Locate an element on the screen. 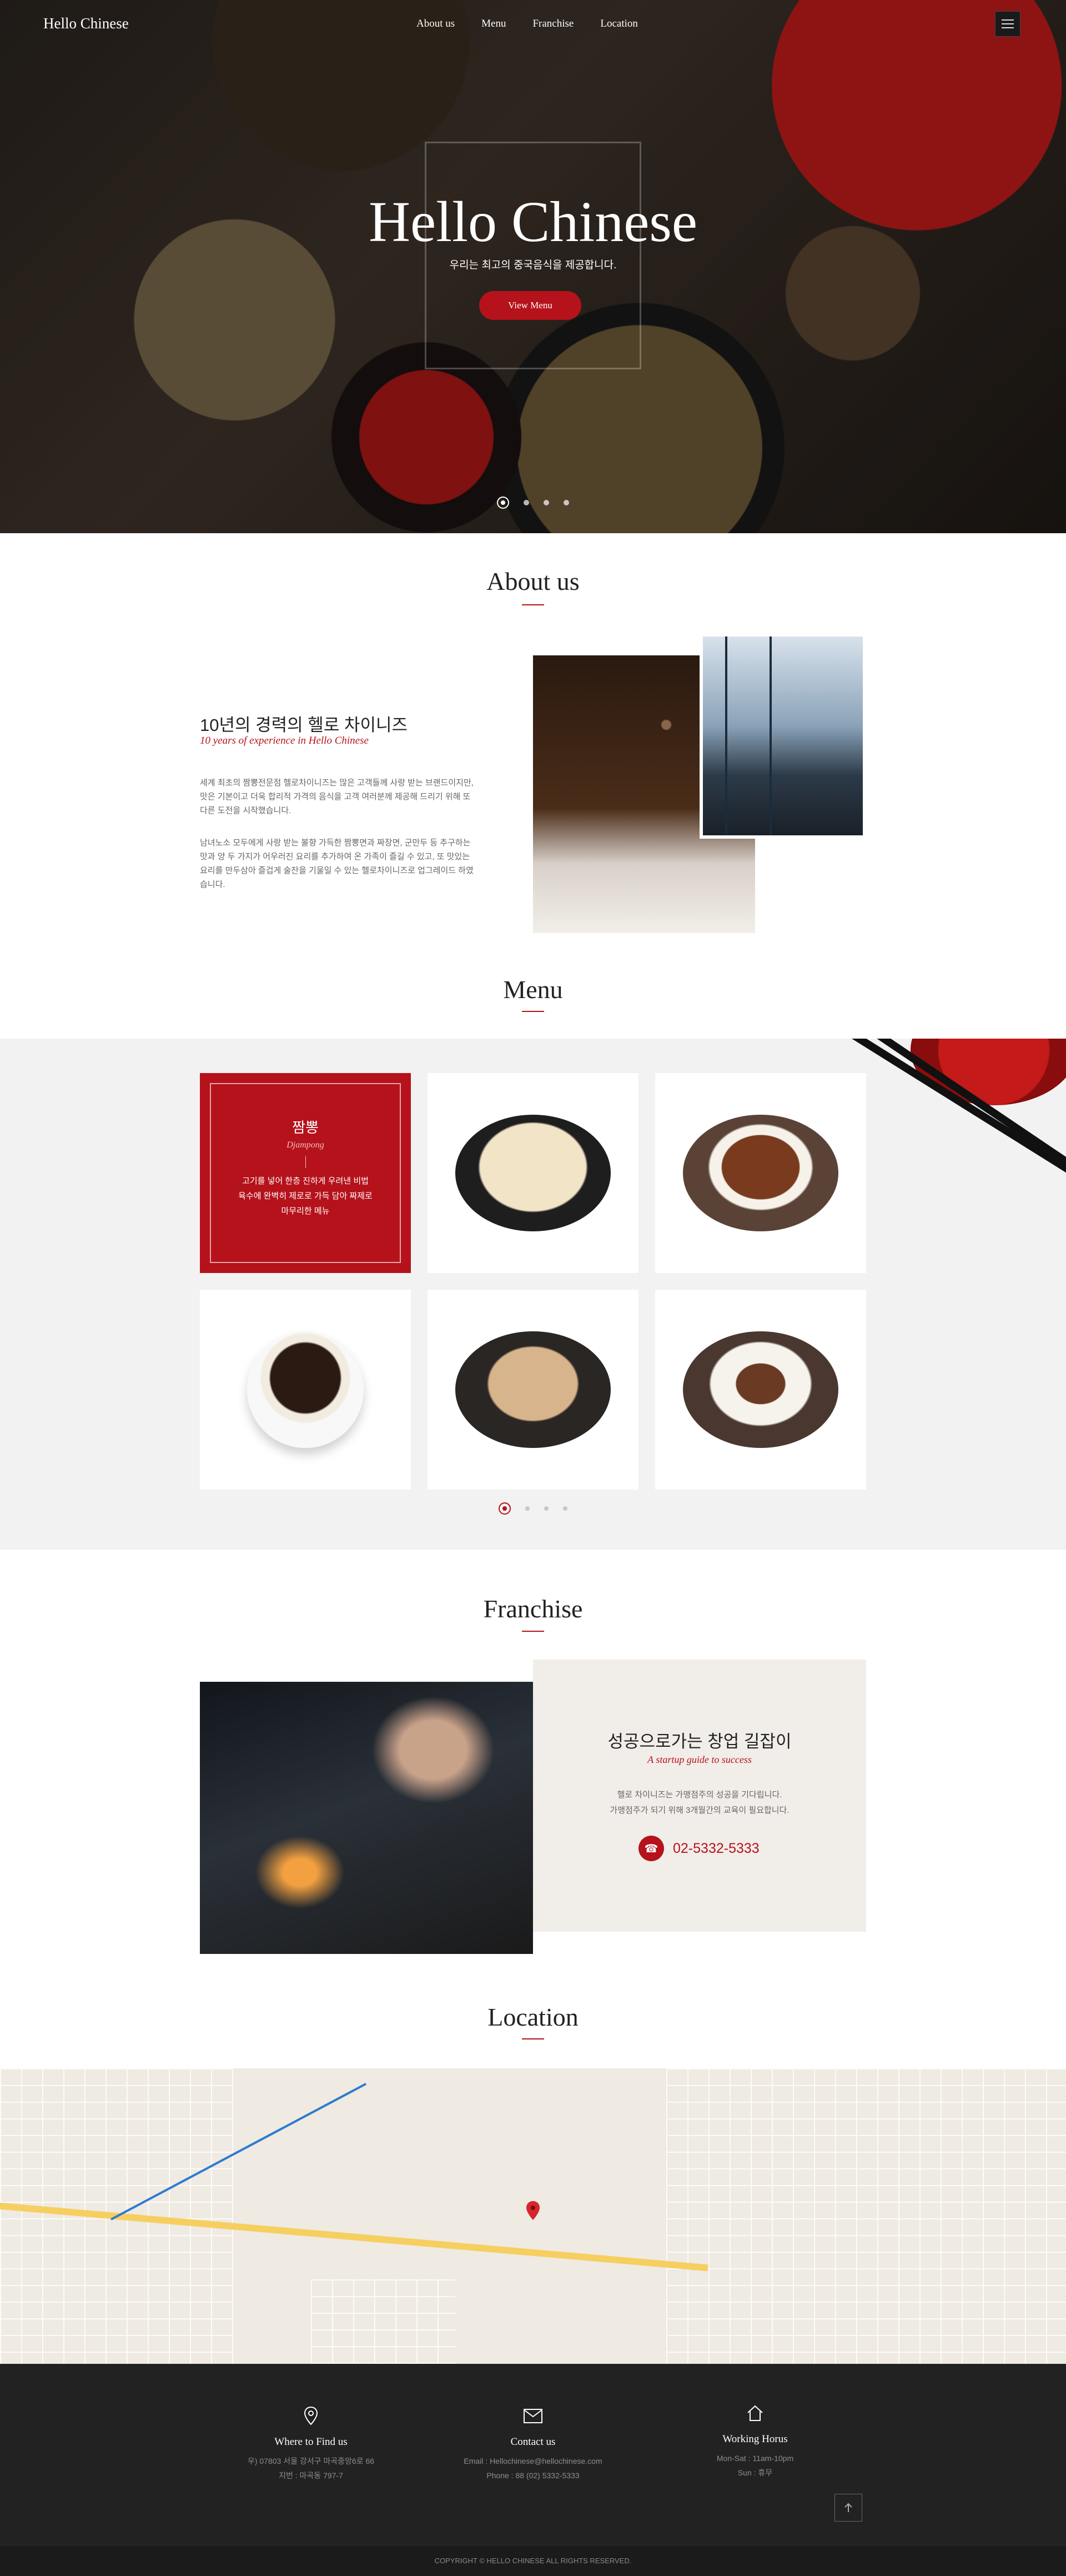 The height and width of the screenshot is (2576, 1066). nav-menu: About us Menu Franchise Location is located at coordinates (540, 24).